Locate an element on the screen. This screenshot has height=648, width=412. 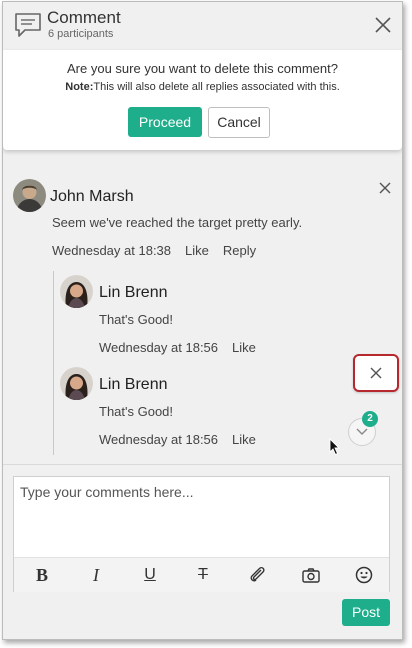
note-label: Note: is located at coordinates (79, 87).